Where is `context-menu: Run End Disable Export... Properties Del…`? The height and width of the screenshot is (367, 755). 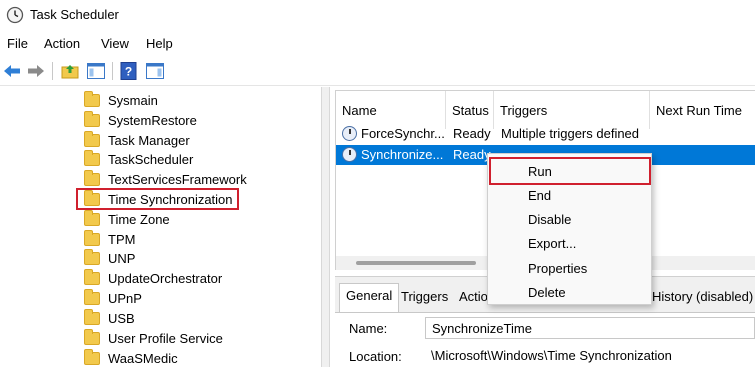 context-menu: Run End Disable Export... Properties Del… is located at coordinates (569, 229).